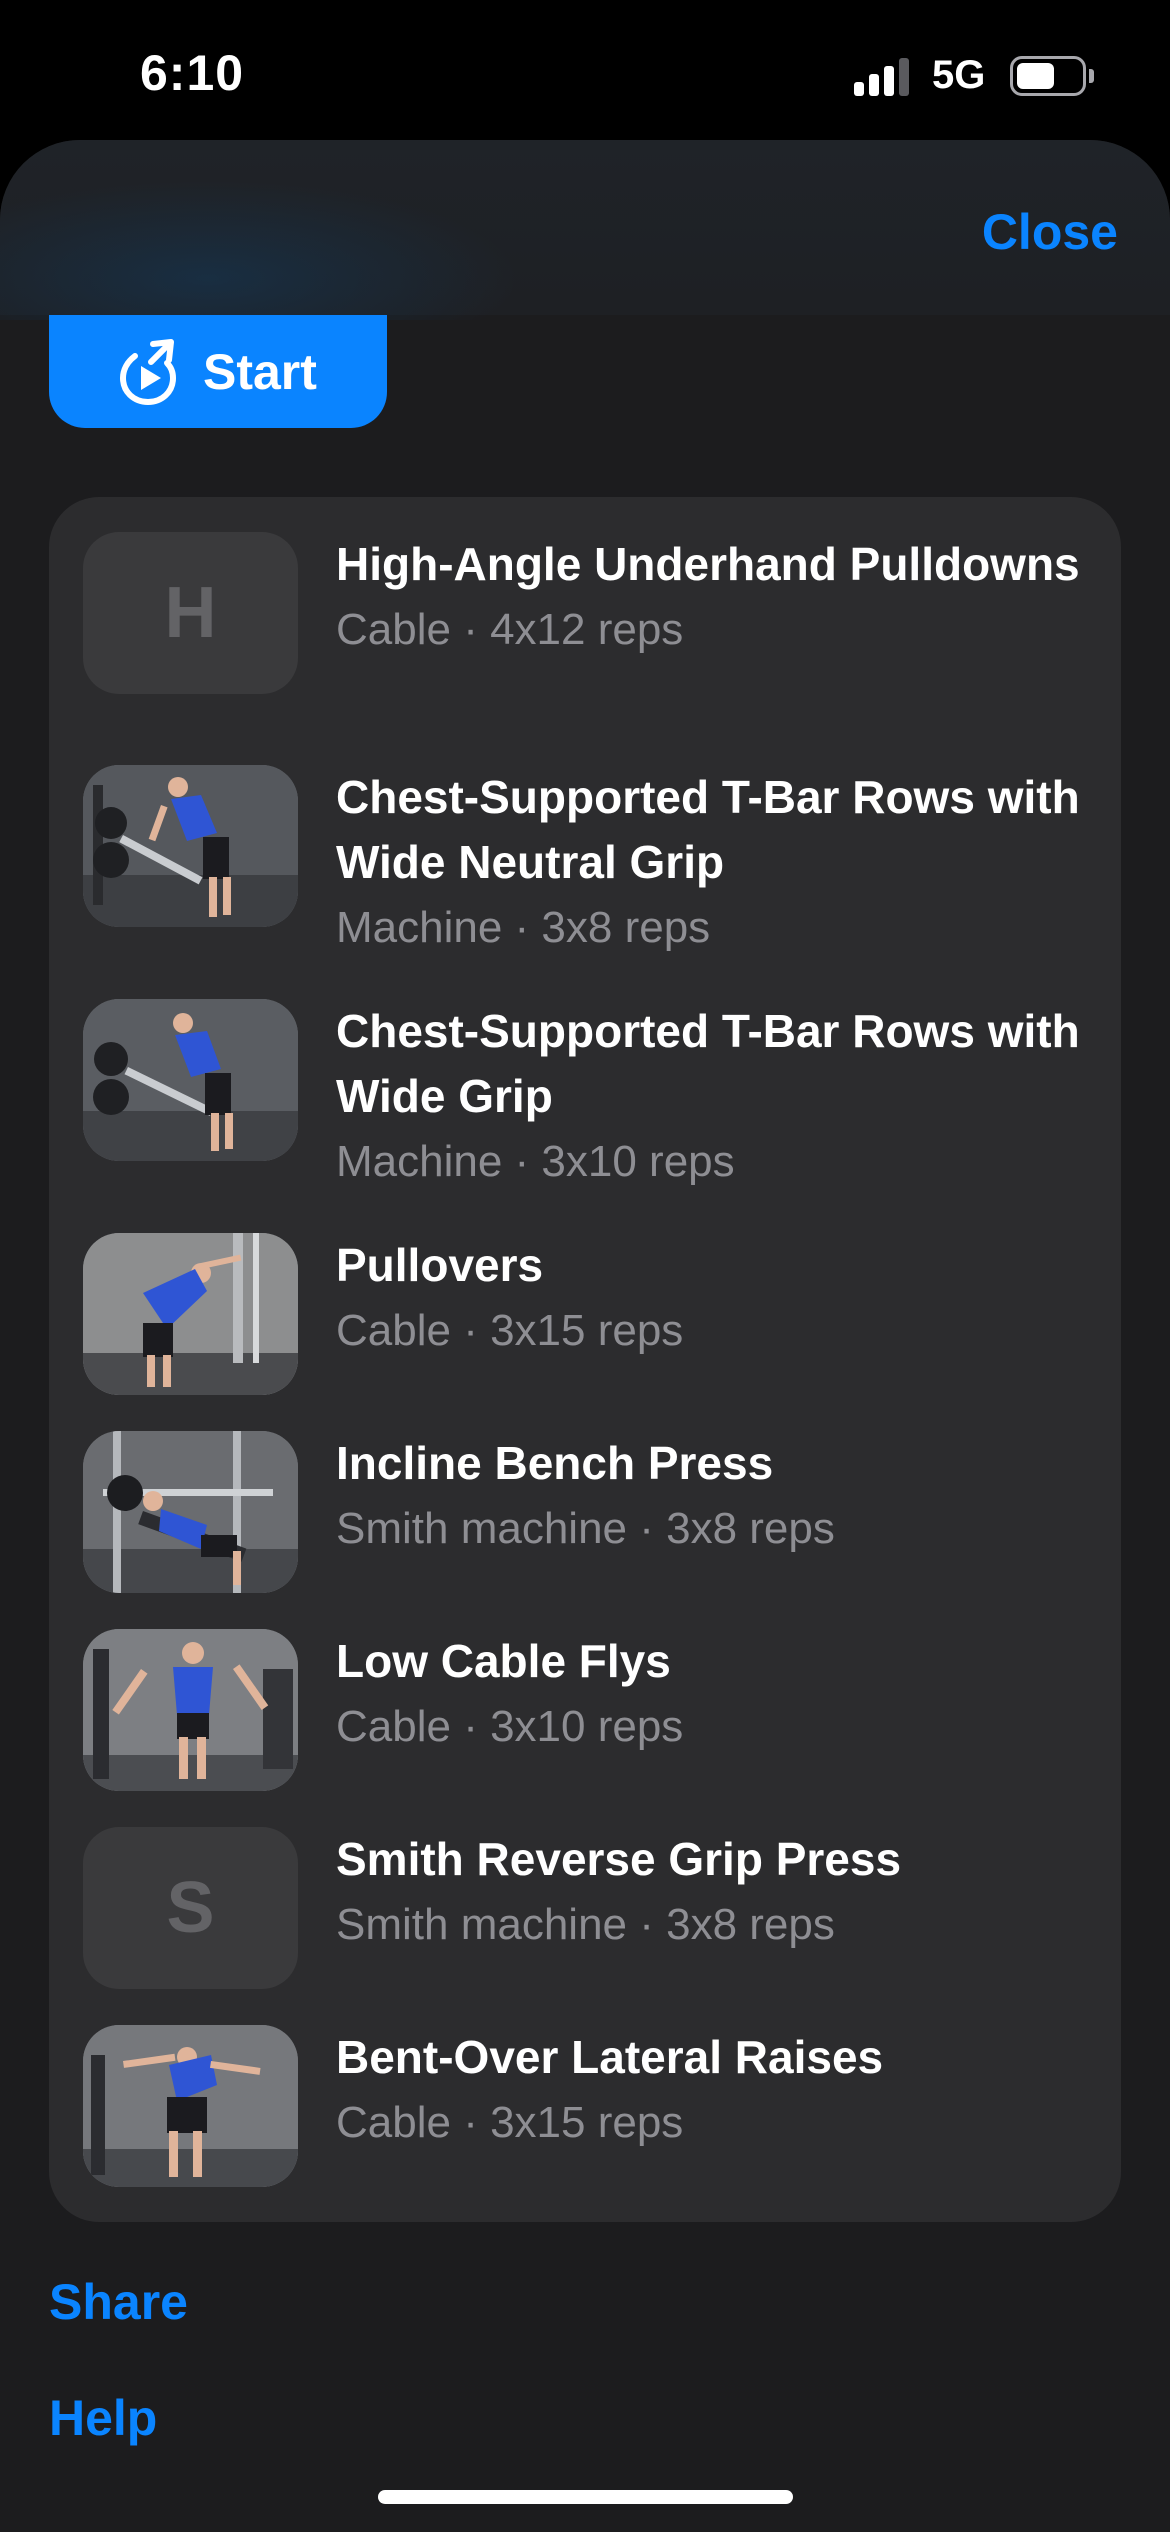  What do you see at coordinates (535, 1161) in the screenshot?
I see `exercise-detail: Machine · 3x10 reps` at bounding box center [535, 1161].